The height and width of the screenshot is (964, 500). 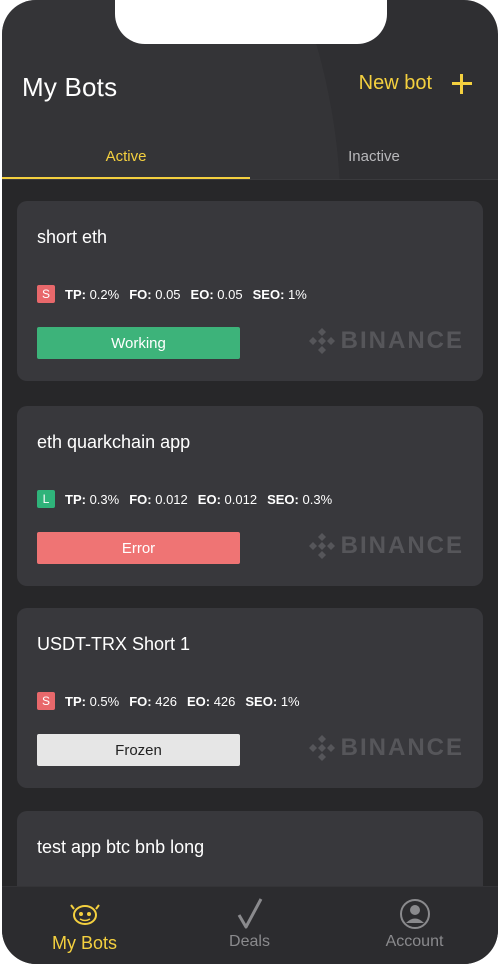 I want to click on nav-account: Account, so click(x=414, y=925).